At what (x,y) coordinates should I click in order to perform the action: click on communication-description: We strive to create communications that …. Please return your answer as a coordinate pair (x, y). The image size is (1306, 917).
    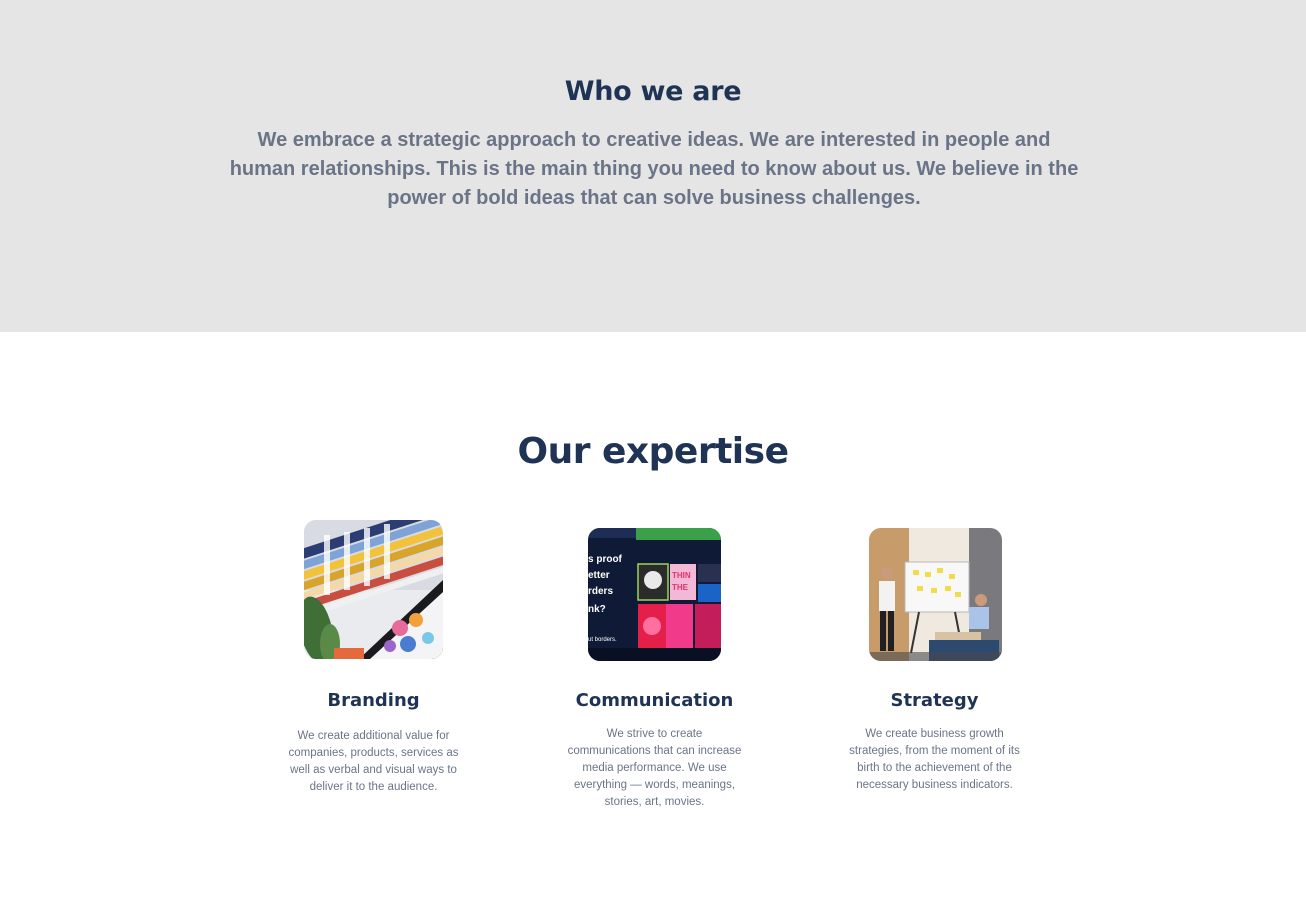
    Looking at the image, I should click on (654, 768).